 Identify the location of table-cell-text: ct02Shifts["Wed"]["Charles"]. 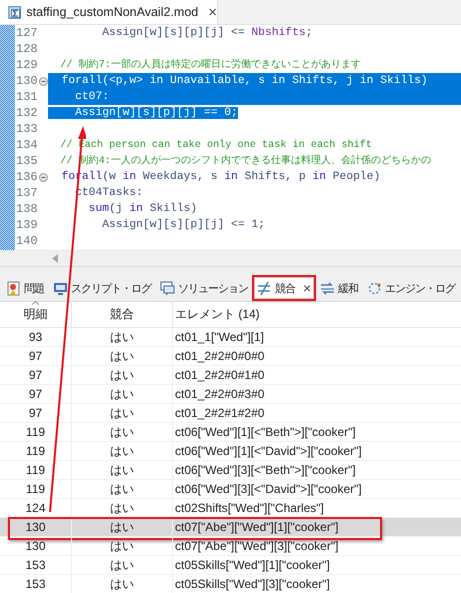
(249, 508).